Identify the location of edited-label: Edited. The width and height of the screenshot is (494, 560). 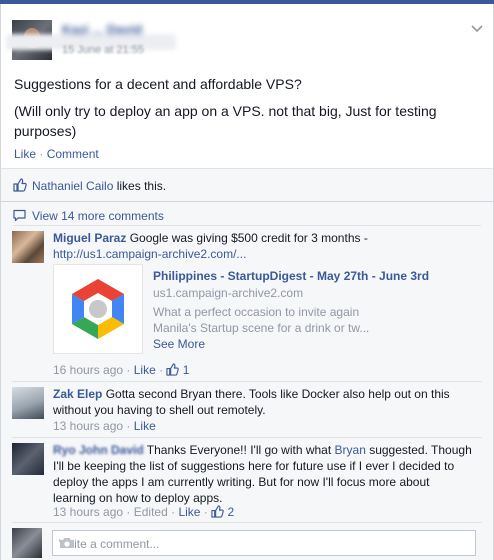
(151, 512).